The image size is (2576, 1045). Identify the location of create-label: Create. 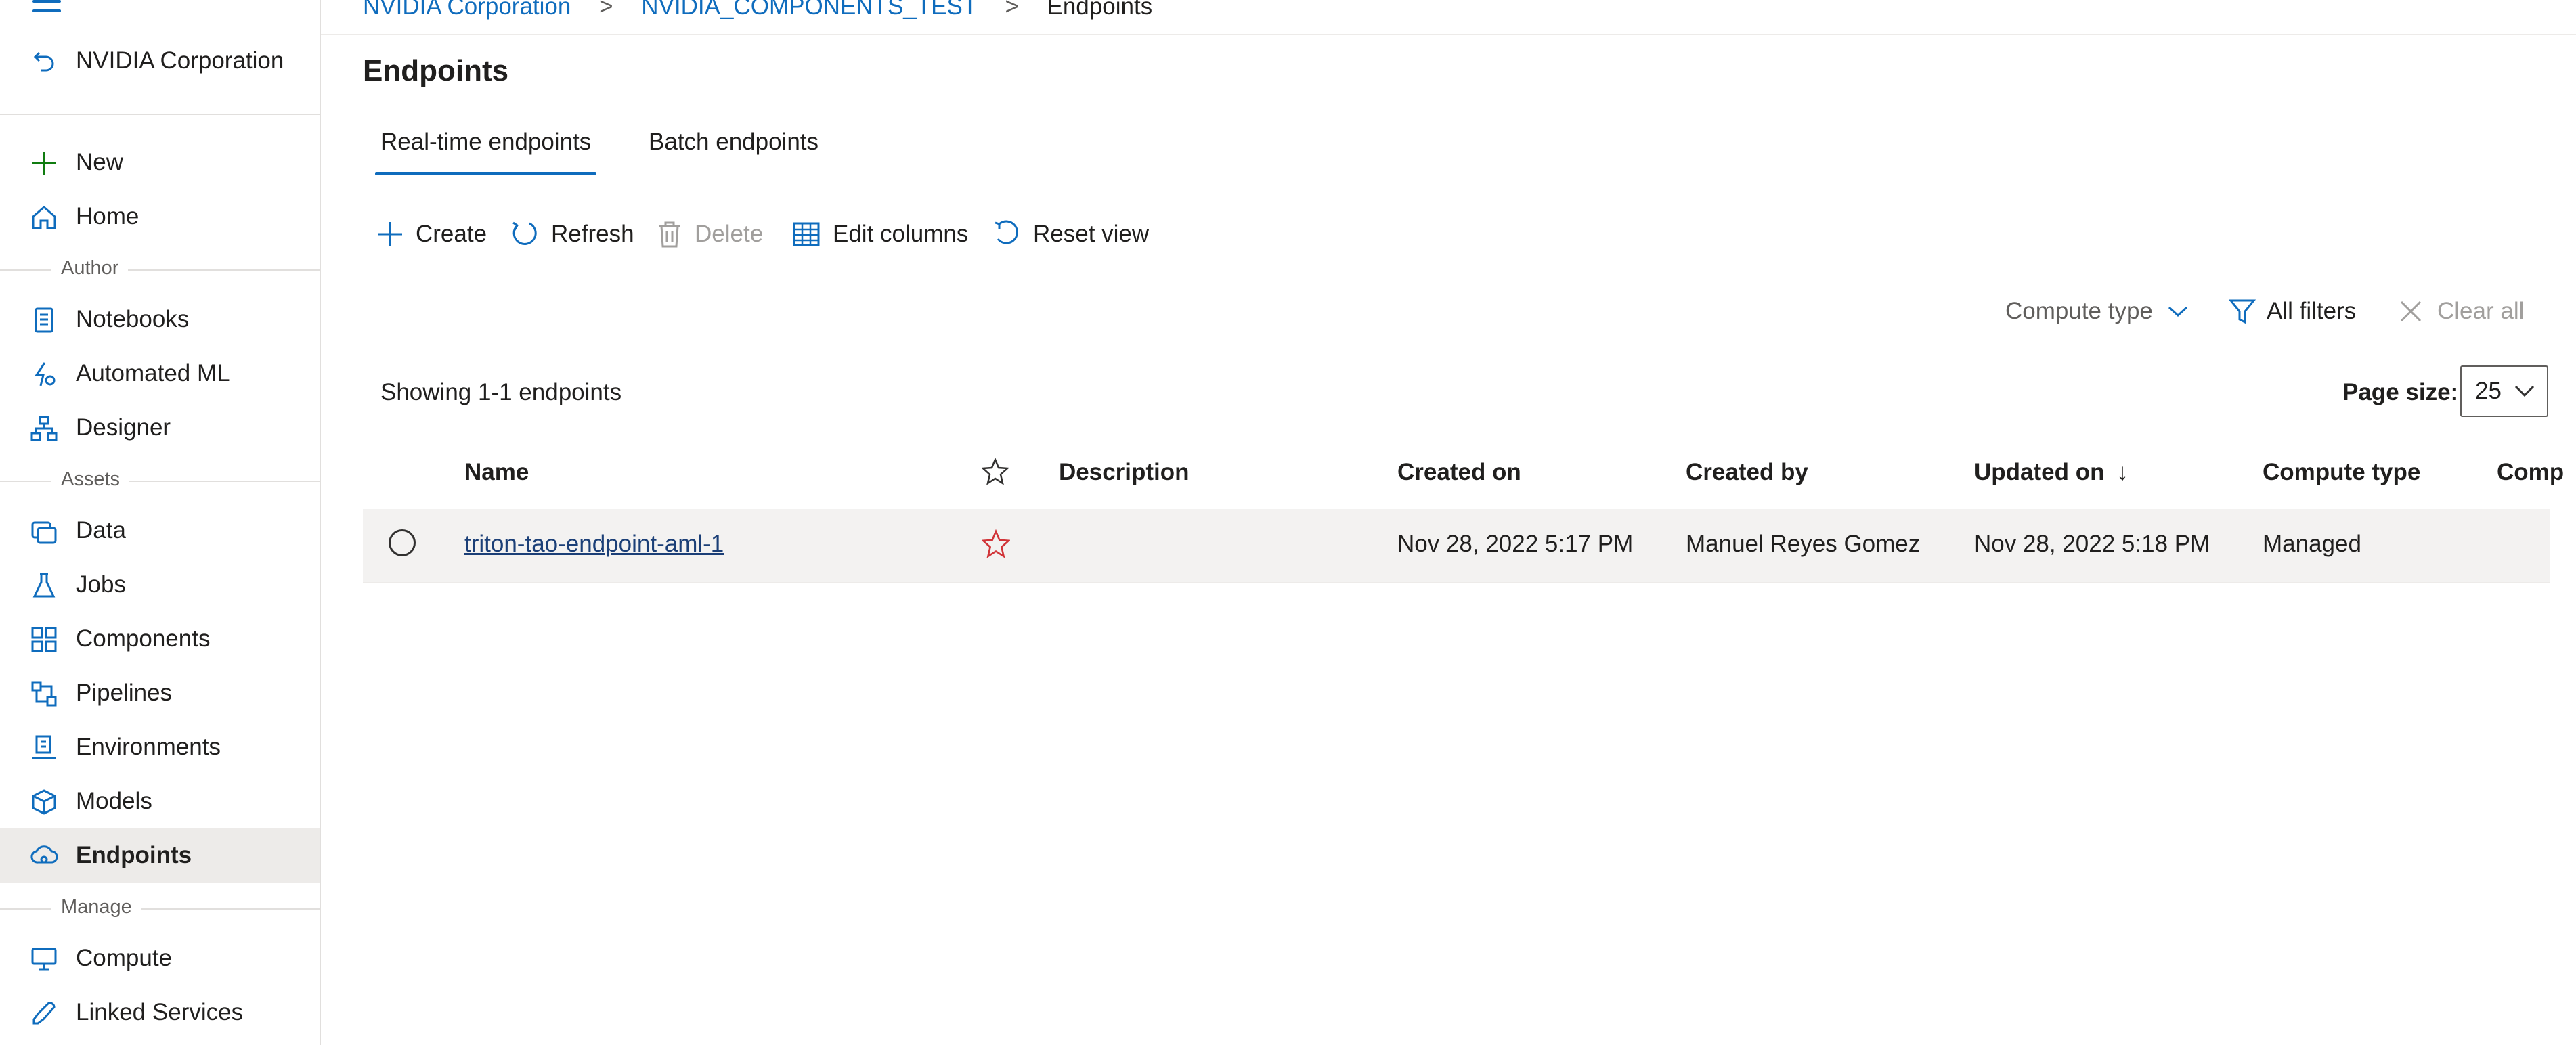
(451, 234).